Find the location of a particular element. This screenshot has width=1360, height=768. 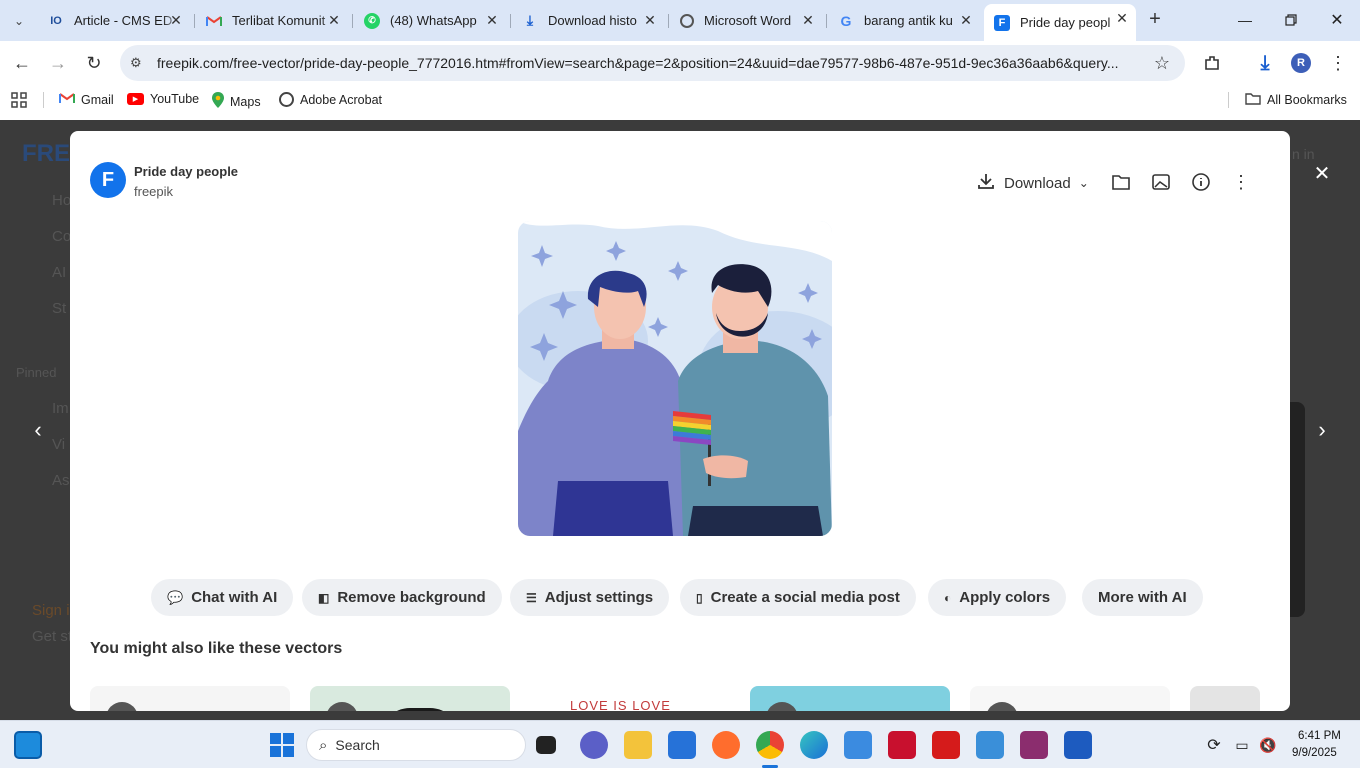

task-view-icon is located at coordinates (546, 745).